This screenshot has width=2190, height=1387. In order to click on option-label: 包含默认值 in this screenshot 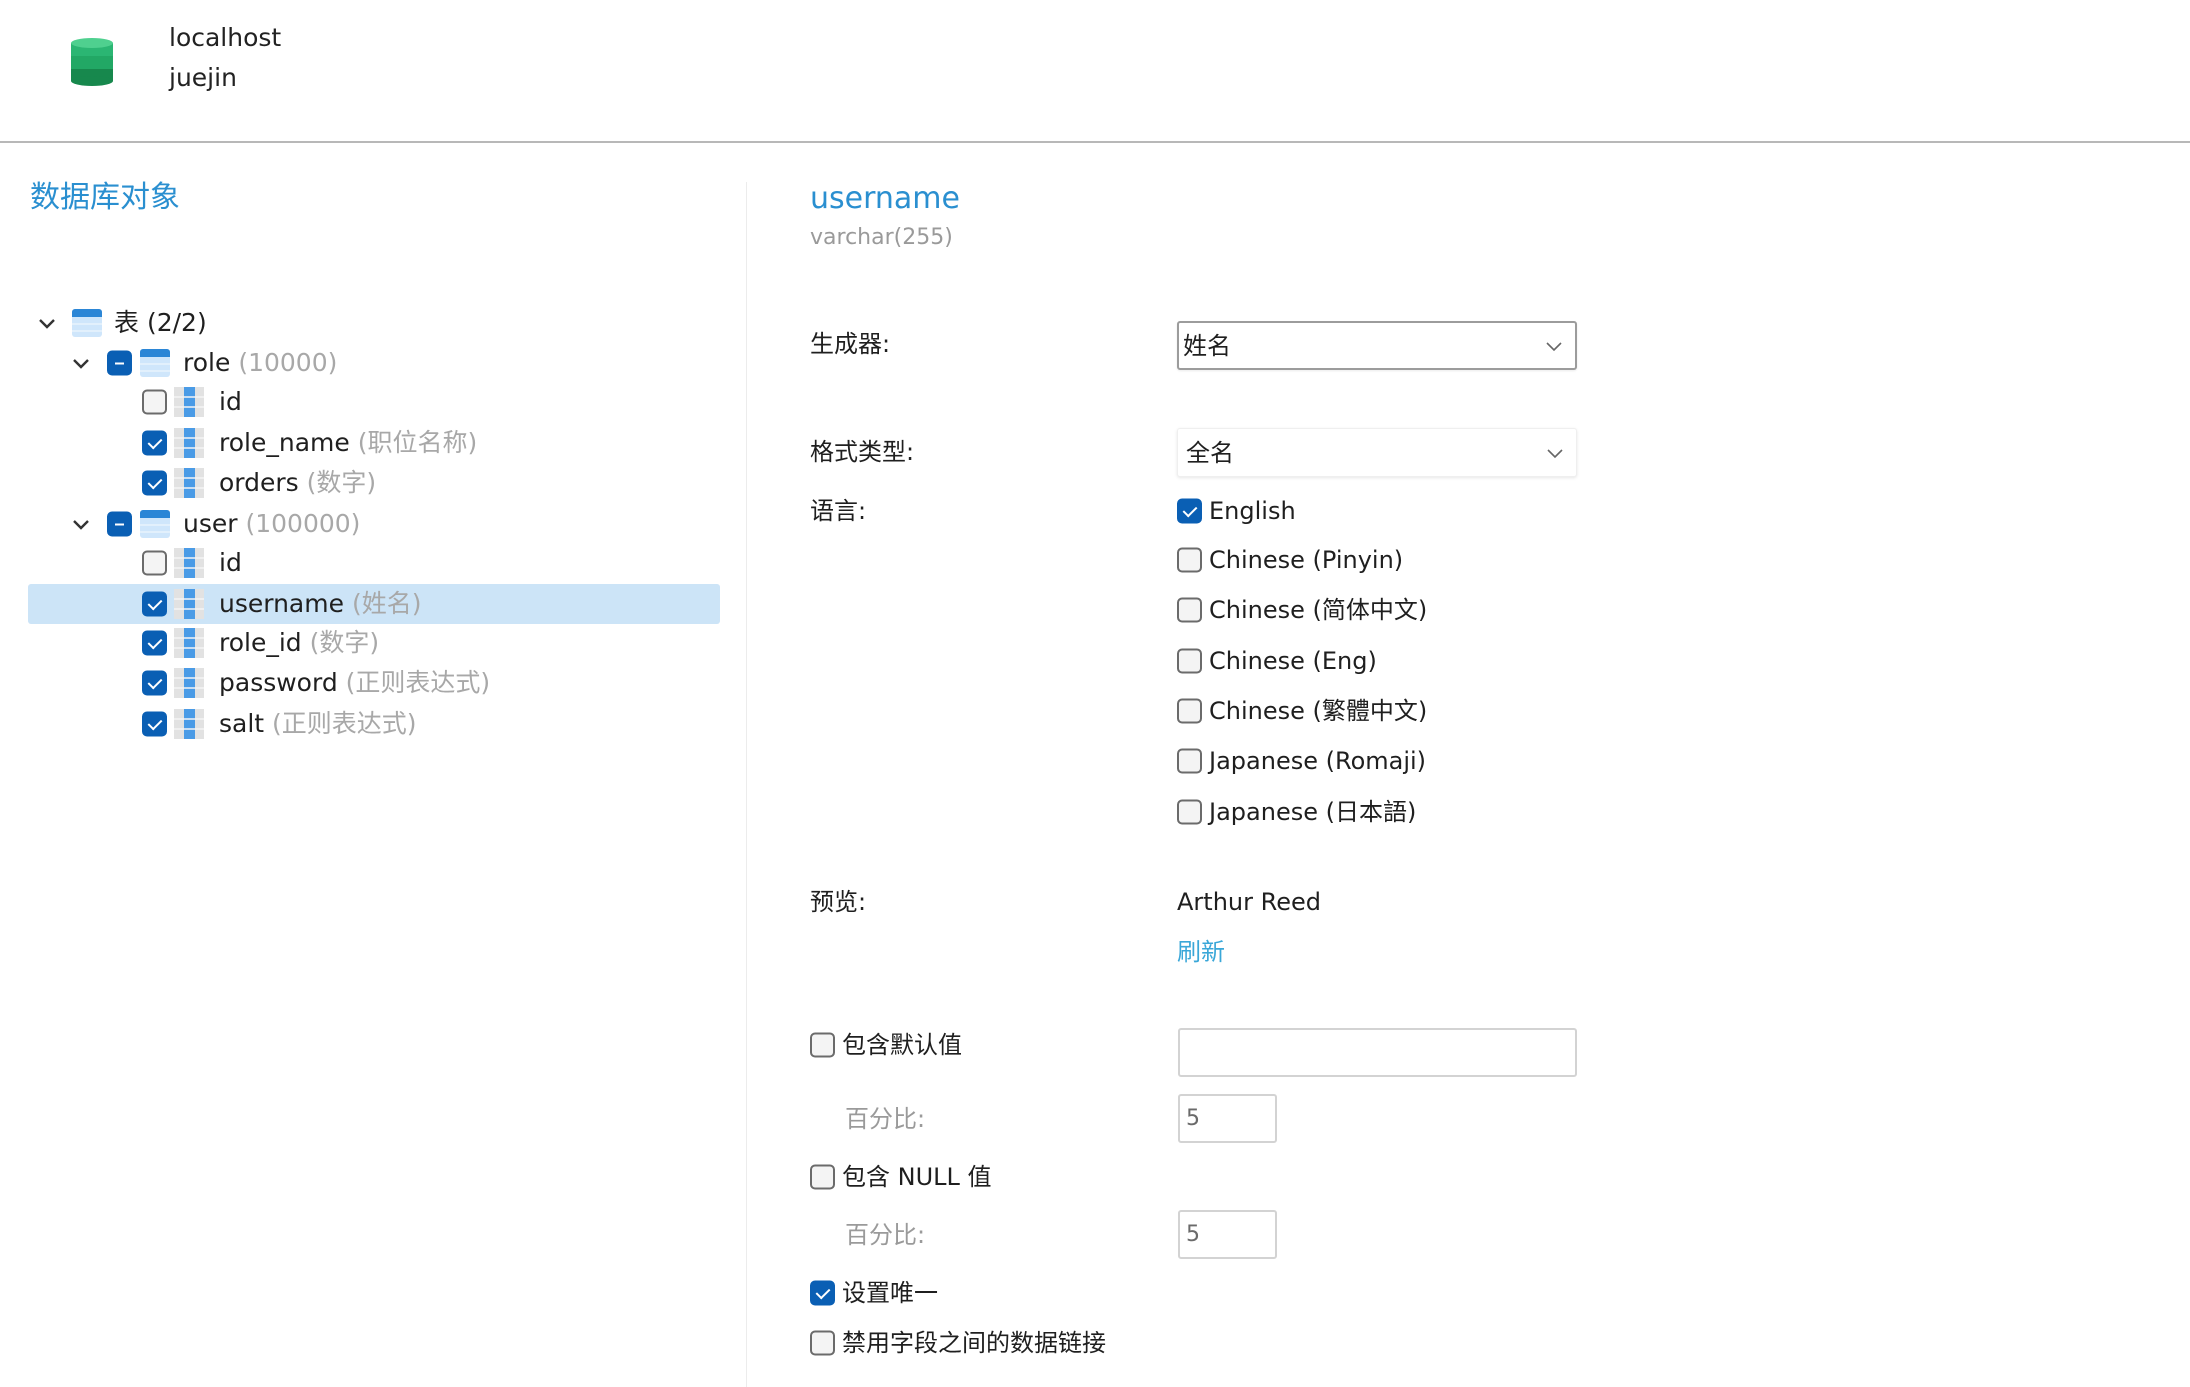, I will do `click(902, 1045)`.